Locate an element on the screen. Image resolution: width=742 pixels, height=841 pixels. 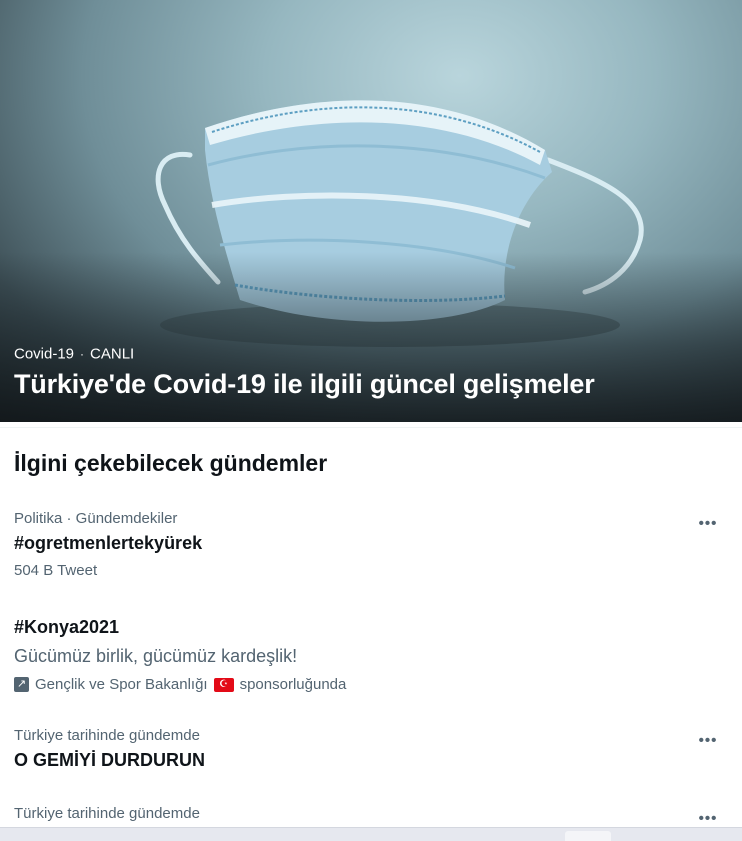
trend-name: #ogretmenlertekyürek is located at coordinates (371, 543).